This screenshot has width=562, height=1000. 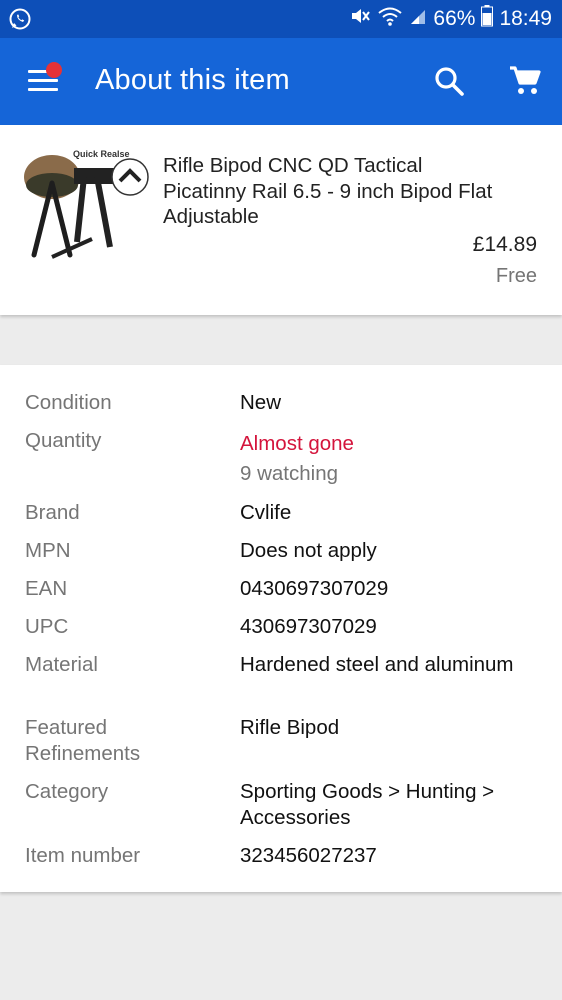 What do you see at coordinates (308, 550) in the screenshot?
I see `detail-value: Does not apply` at bounding box center [308, 550].